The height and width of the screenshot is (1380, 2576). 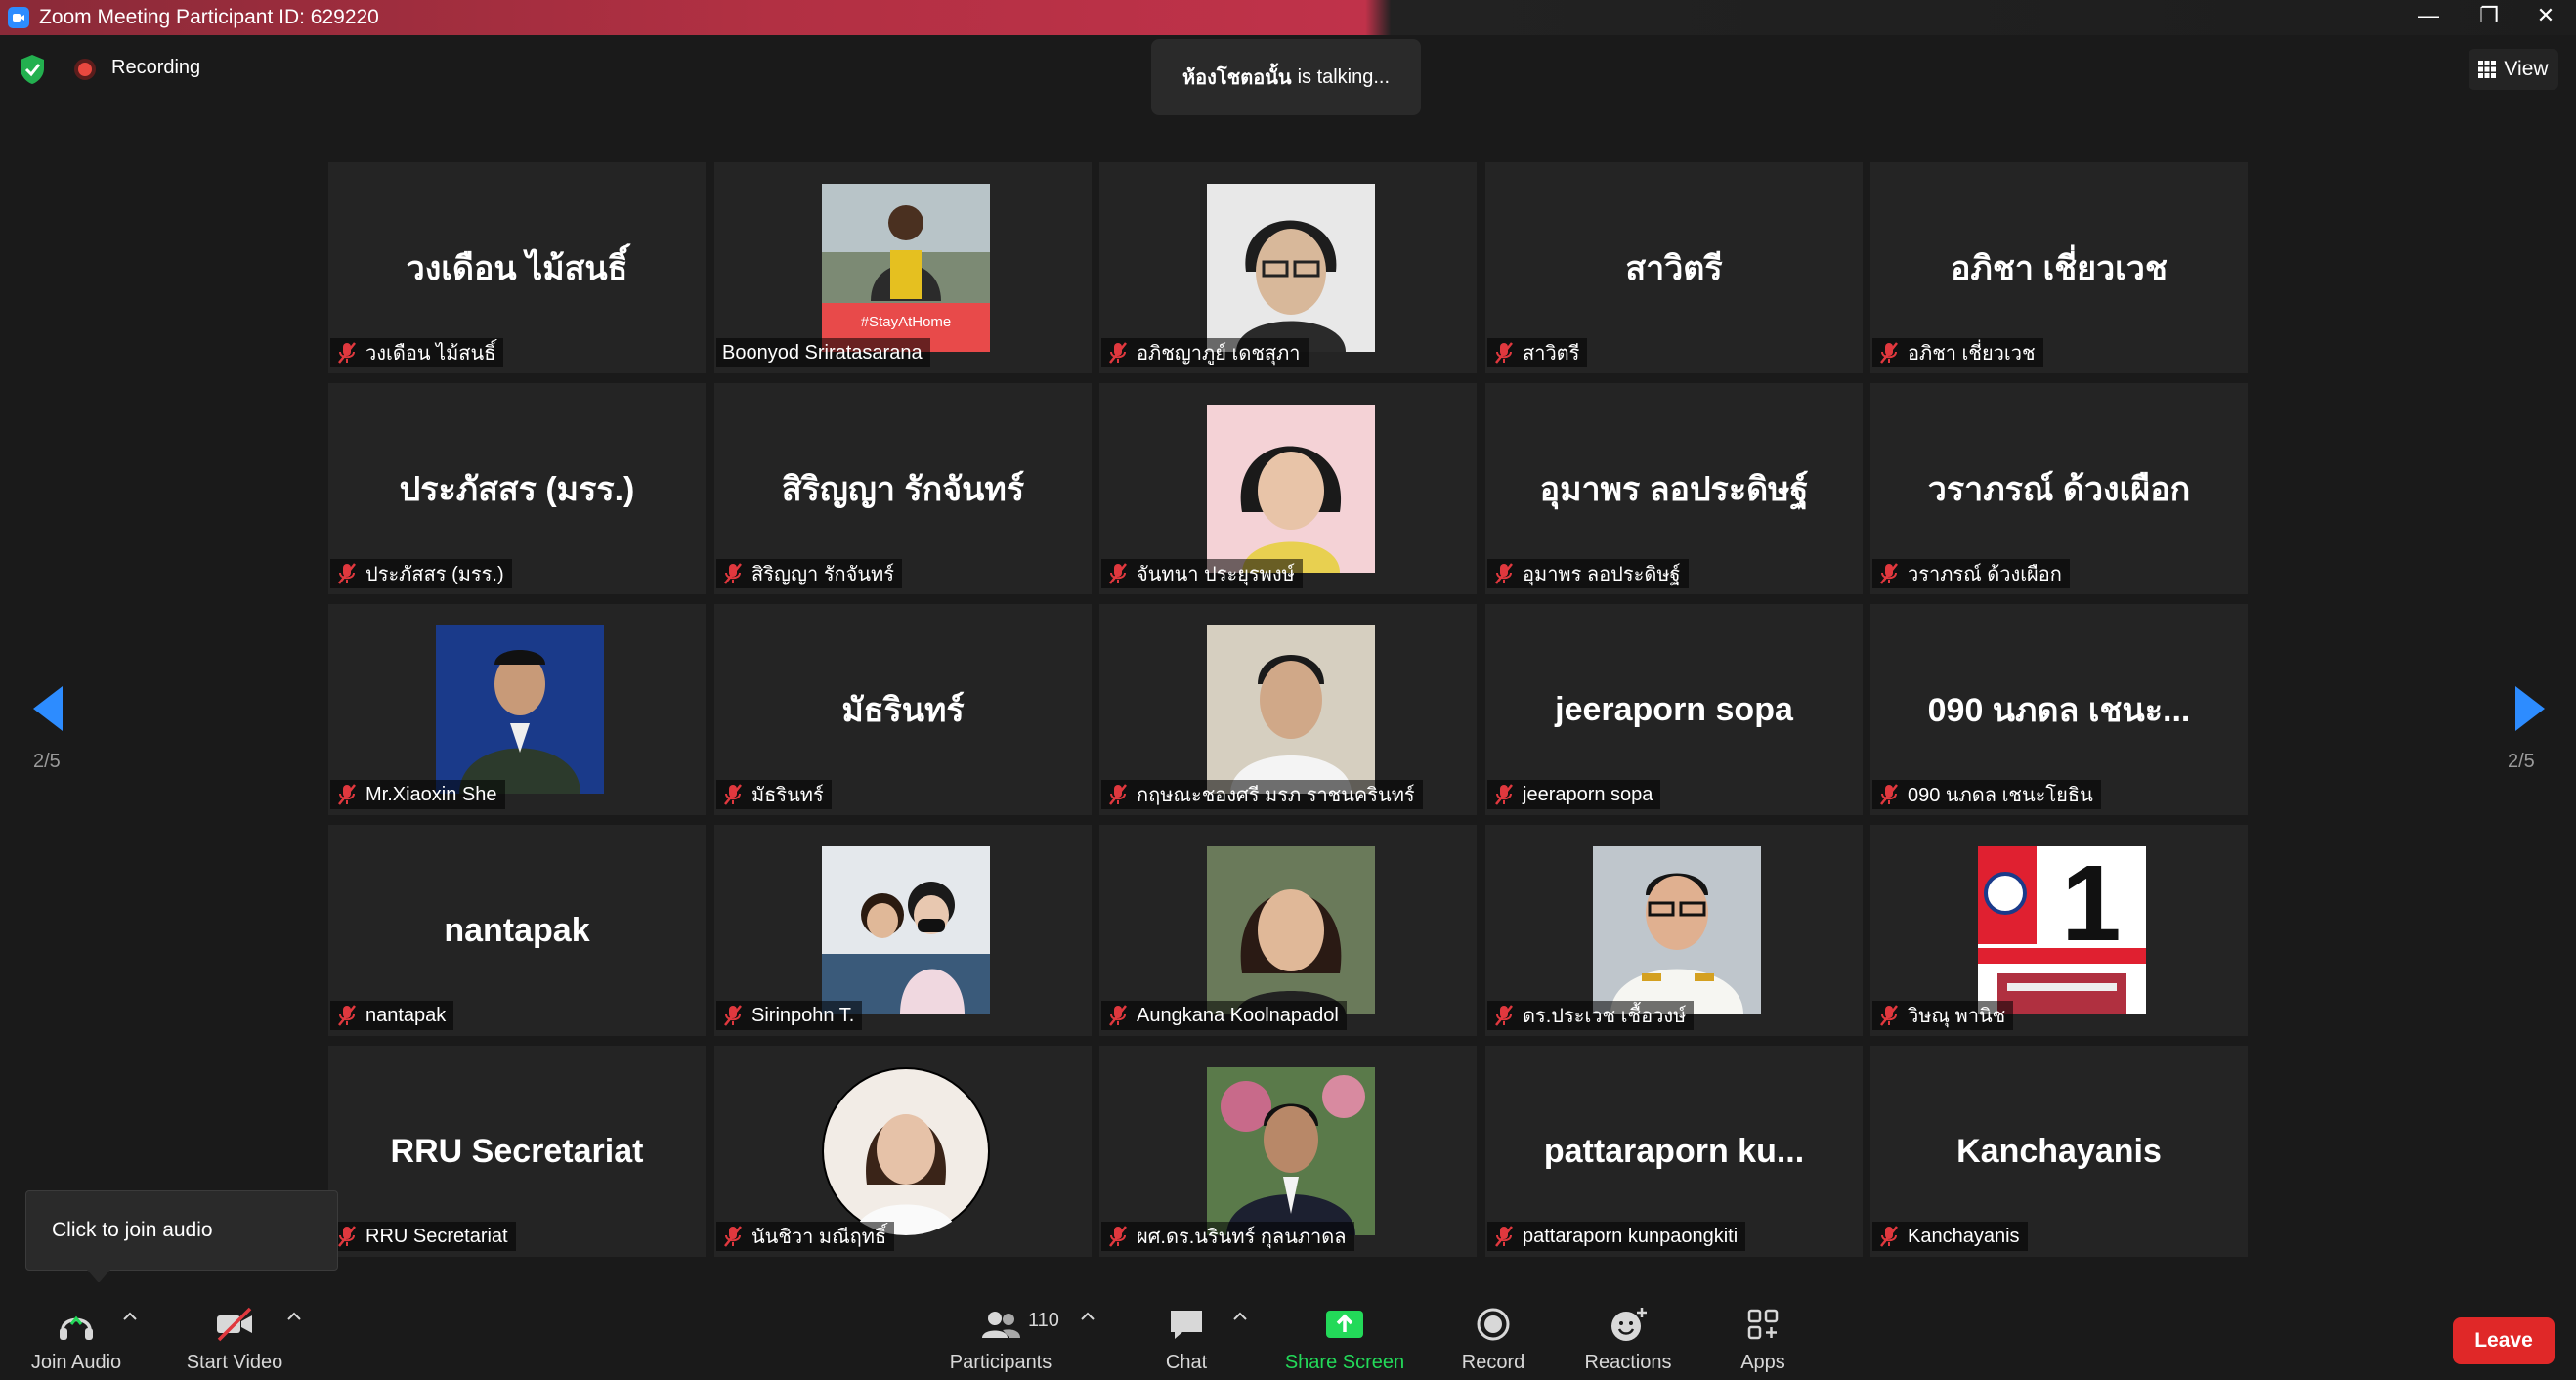 I want to click on participant-name-tag: สิริญญา รักจันทร์, so click(x=809, y=574).